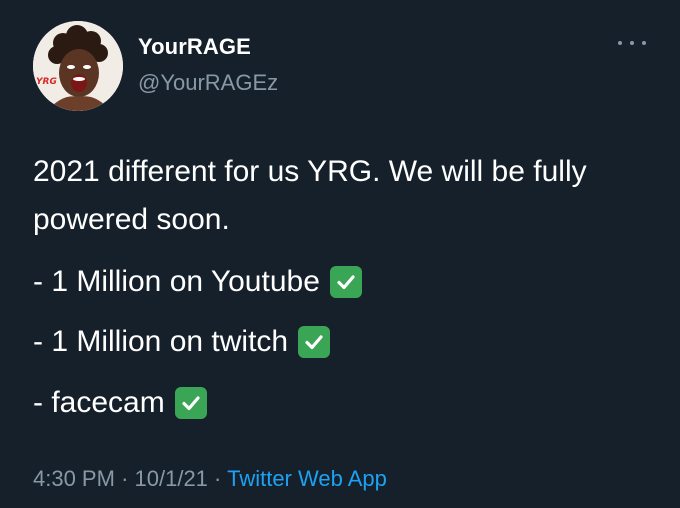  What do you see at coordinates (343, 342) in the screenshot?
I see `list-item: - 1 Million on twitch` at bounding box center [343, 342].